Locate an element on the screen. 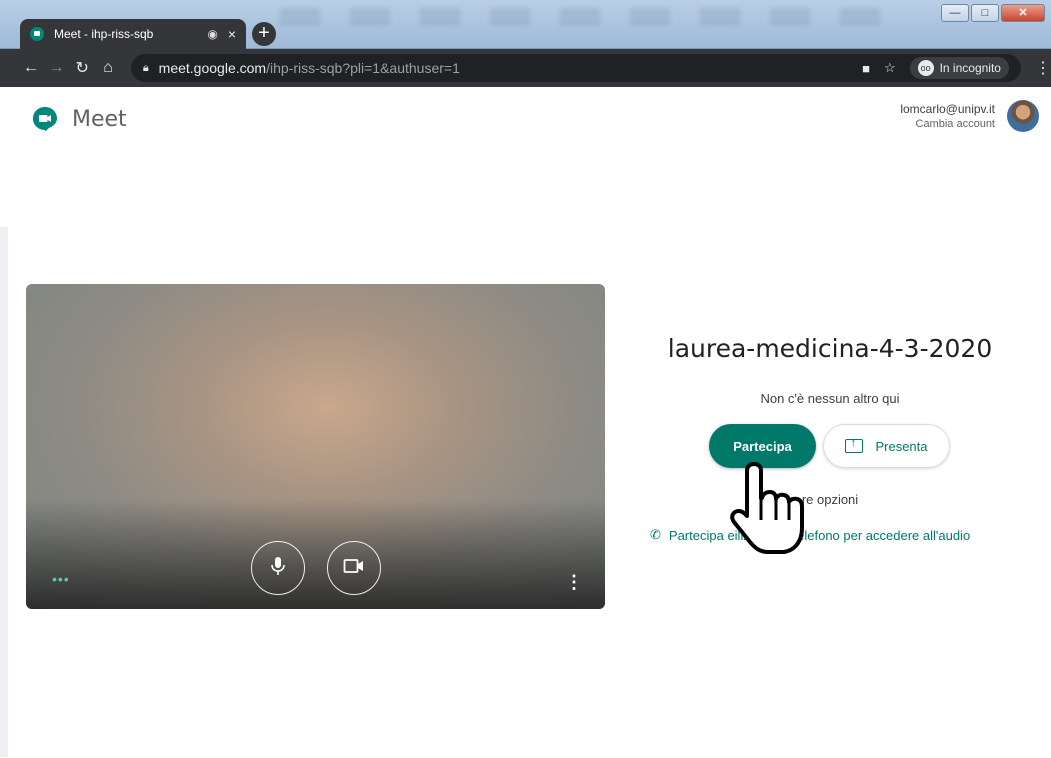 Image resolution: width=1051 pixels, height=758 pixels. minimize-button: — is located at coordinates (955, 13).